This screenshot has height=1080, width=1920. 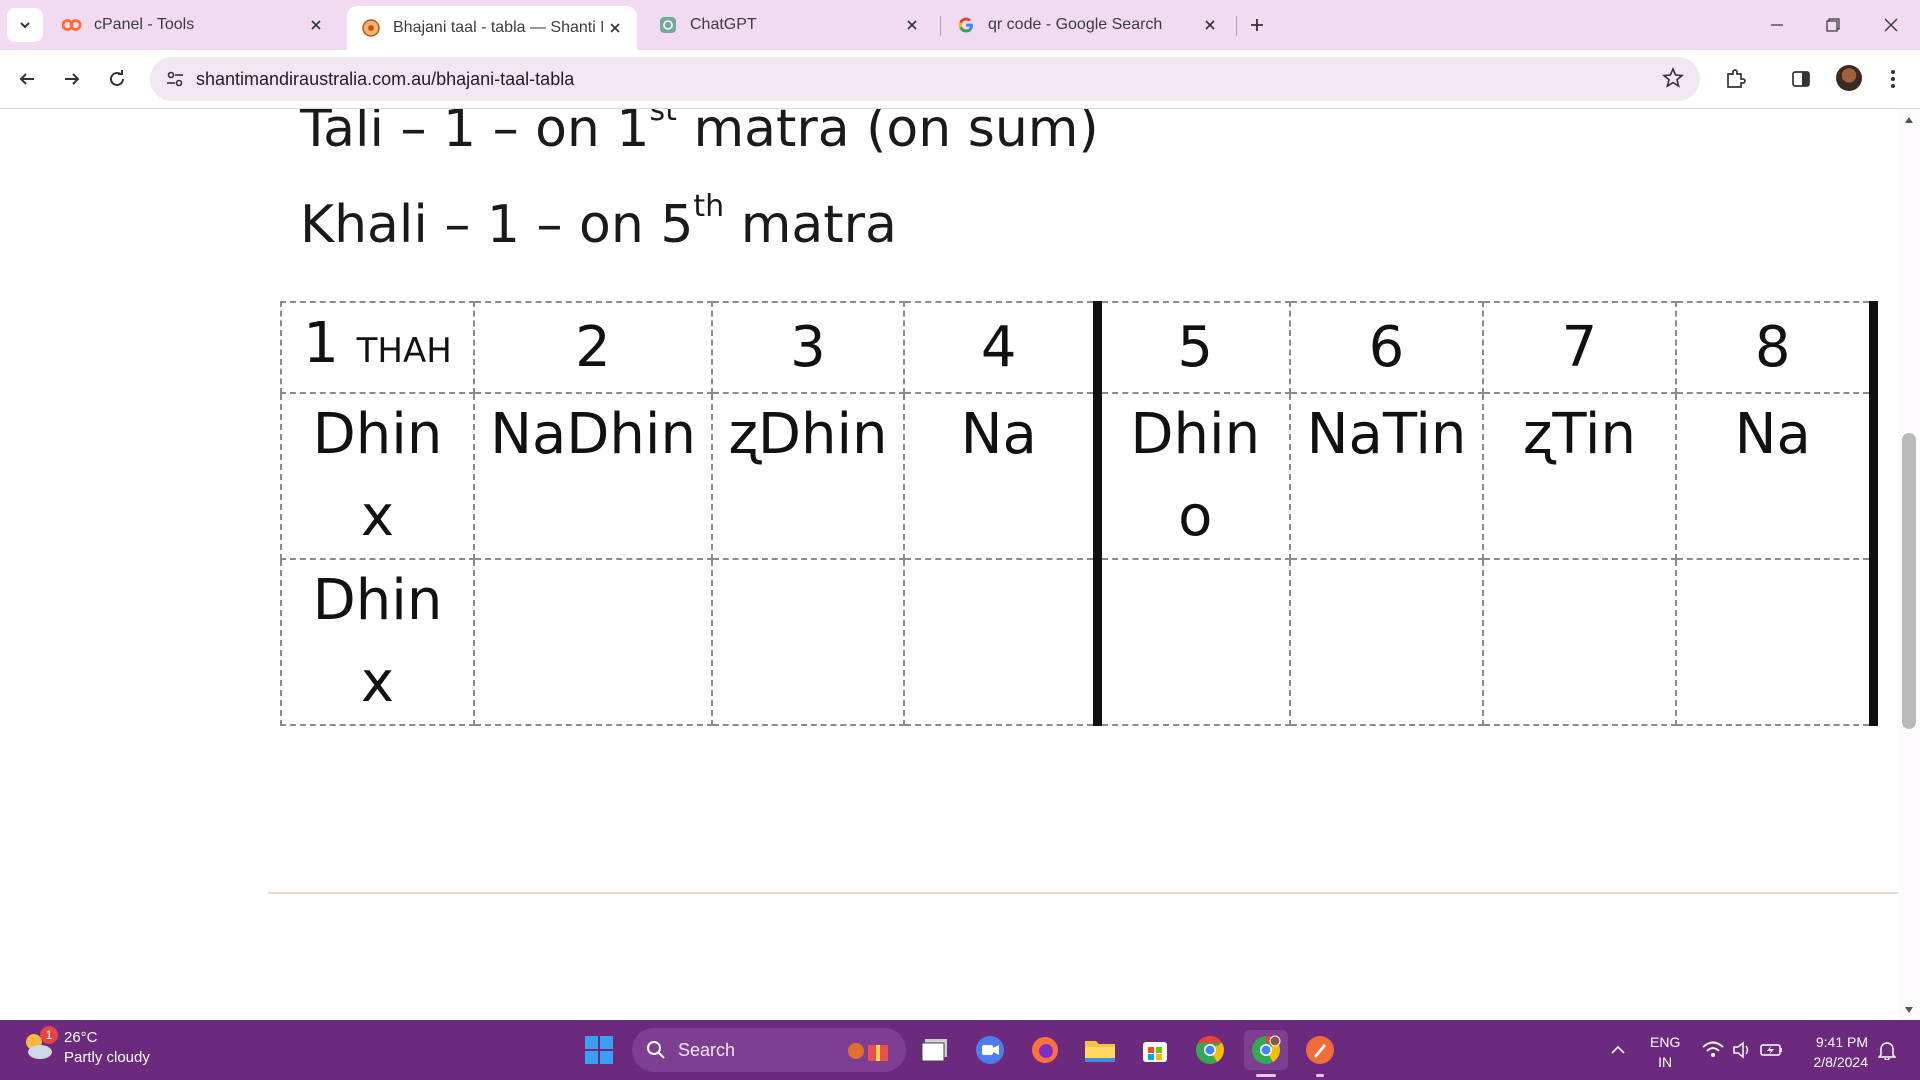 I want to click on triangle-up-icon, so click(x=1909, y=120).